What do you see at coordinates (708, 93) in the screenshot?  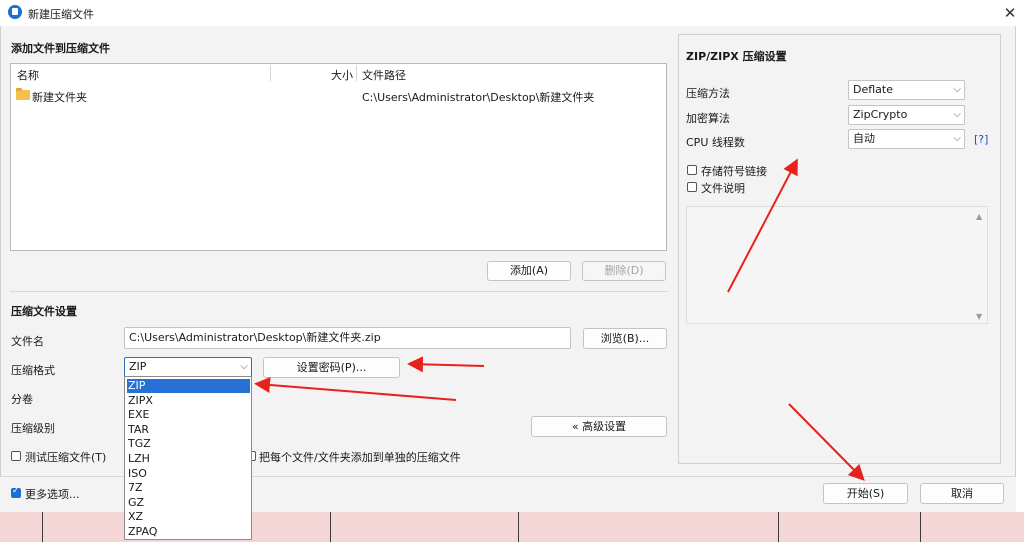 I see `method-label: 压缩方法` at bounding box center [708, 93].